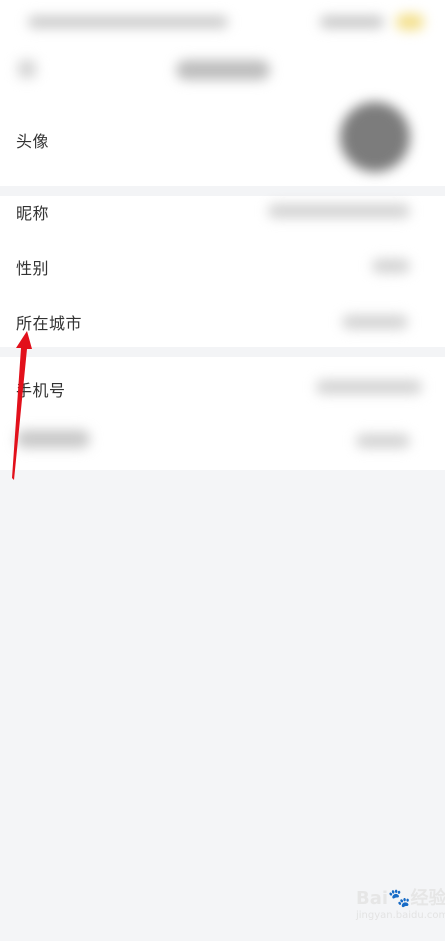 This screenshot has height=941, width=445. I want to click on baidu-watermark: Bai🐾经验 jingyan.baidu.com, so click(400, 908).